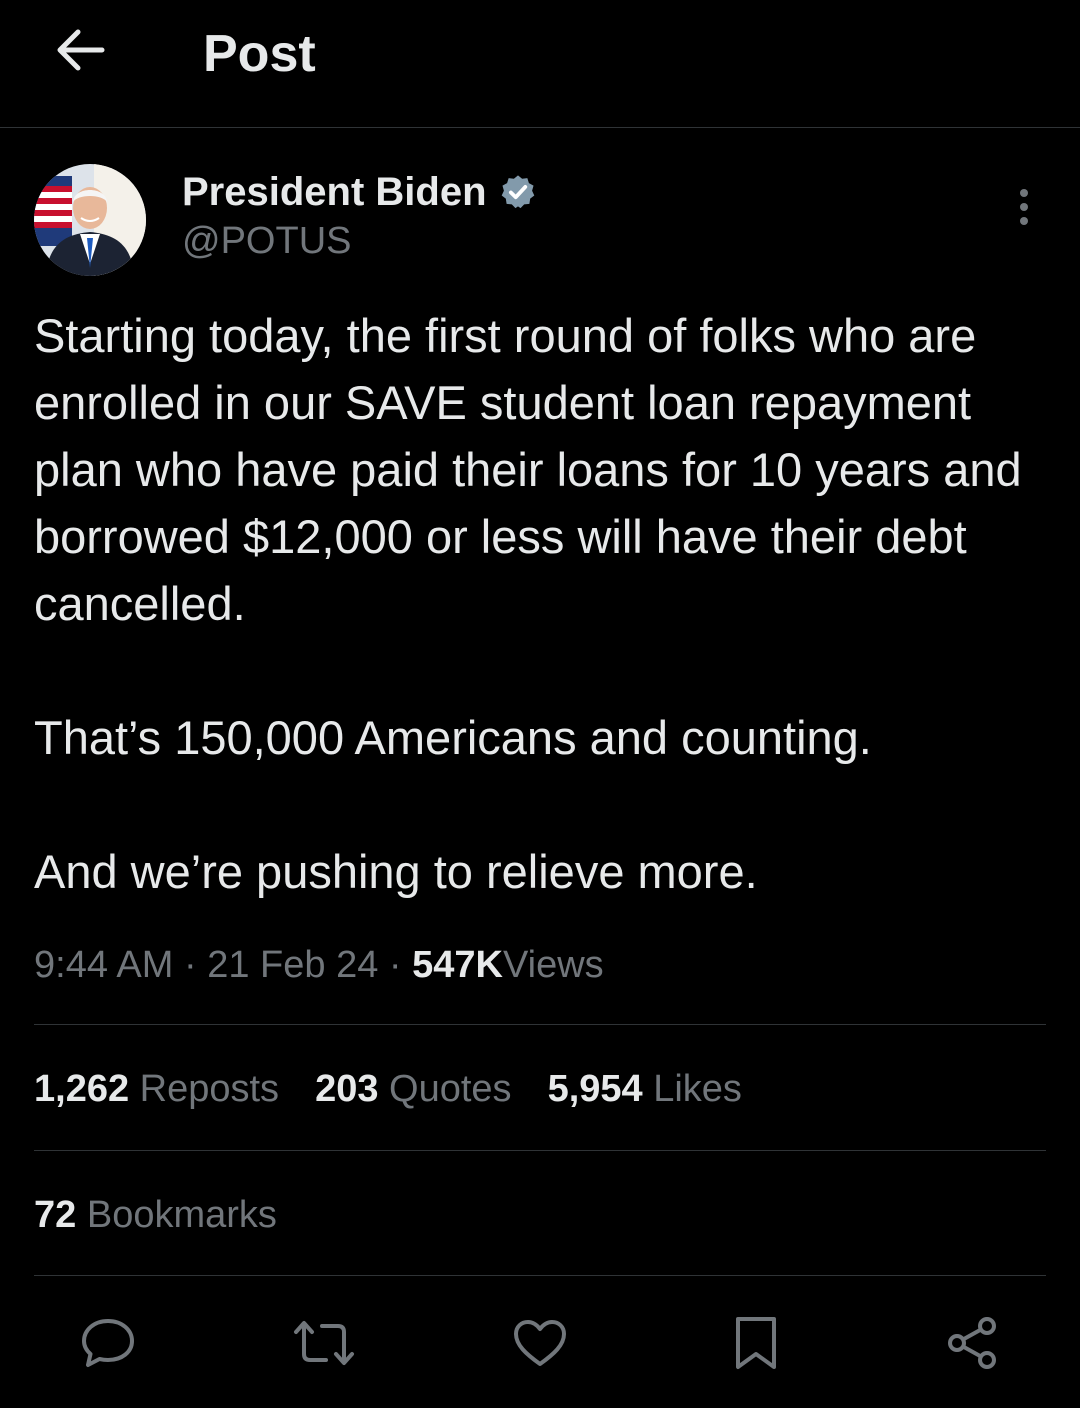 The width and height of the screenshot is (1080, 1408). Describe the element at coordinates (82, 1089) in the screenshot. I see `reposts-count: 1,262` at that location.